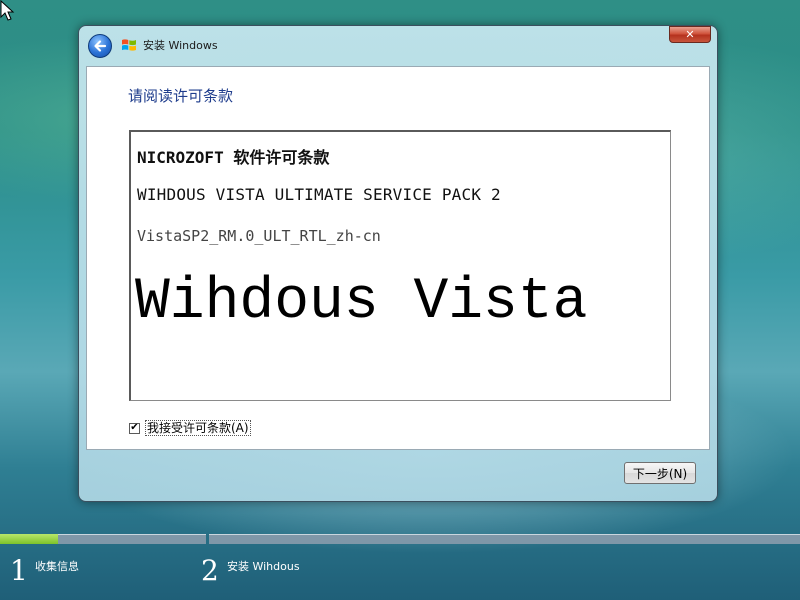 This screenshot has width=800, height=600. What do you see at coordinates (57, 566) in the screenshot?
I see `step-label-1: 收集信息` at bounding box center [57, 566].